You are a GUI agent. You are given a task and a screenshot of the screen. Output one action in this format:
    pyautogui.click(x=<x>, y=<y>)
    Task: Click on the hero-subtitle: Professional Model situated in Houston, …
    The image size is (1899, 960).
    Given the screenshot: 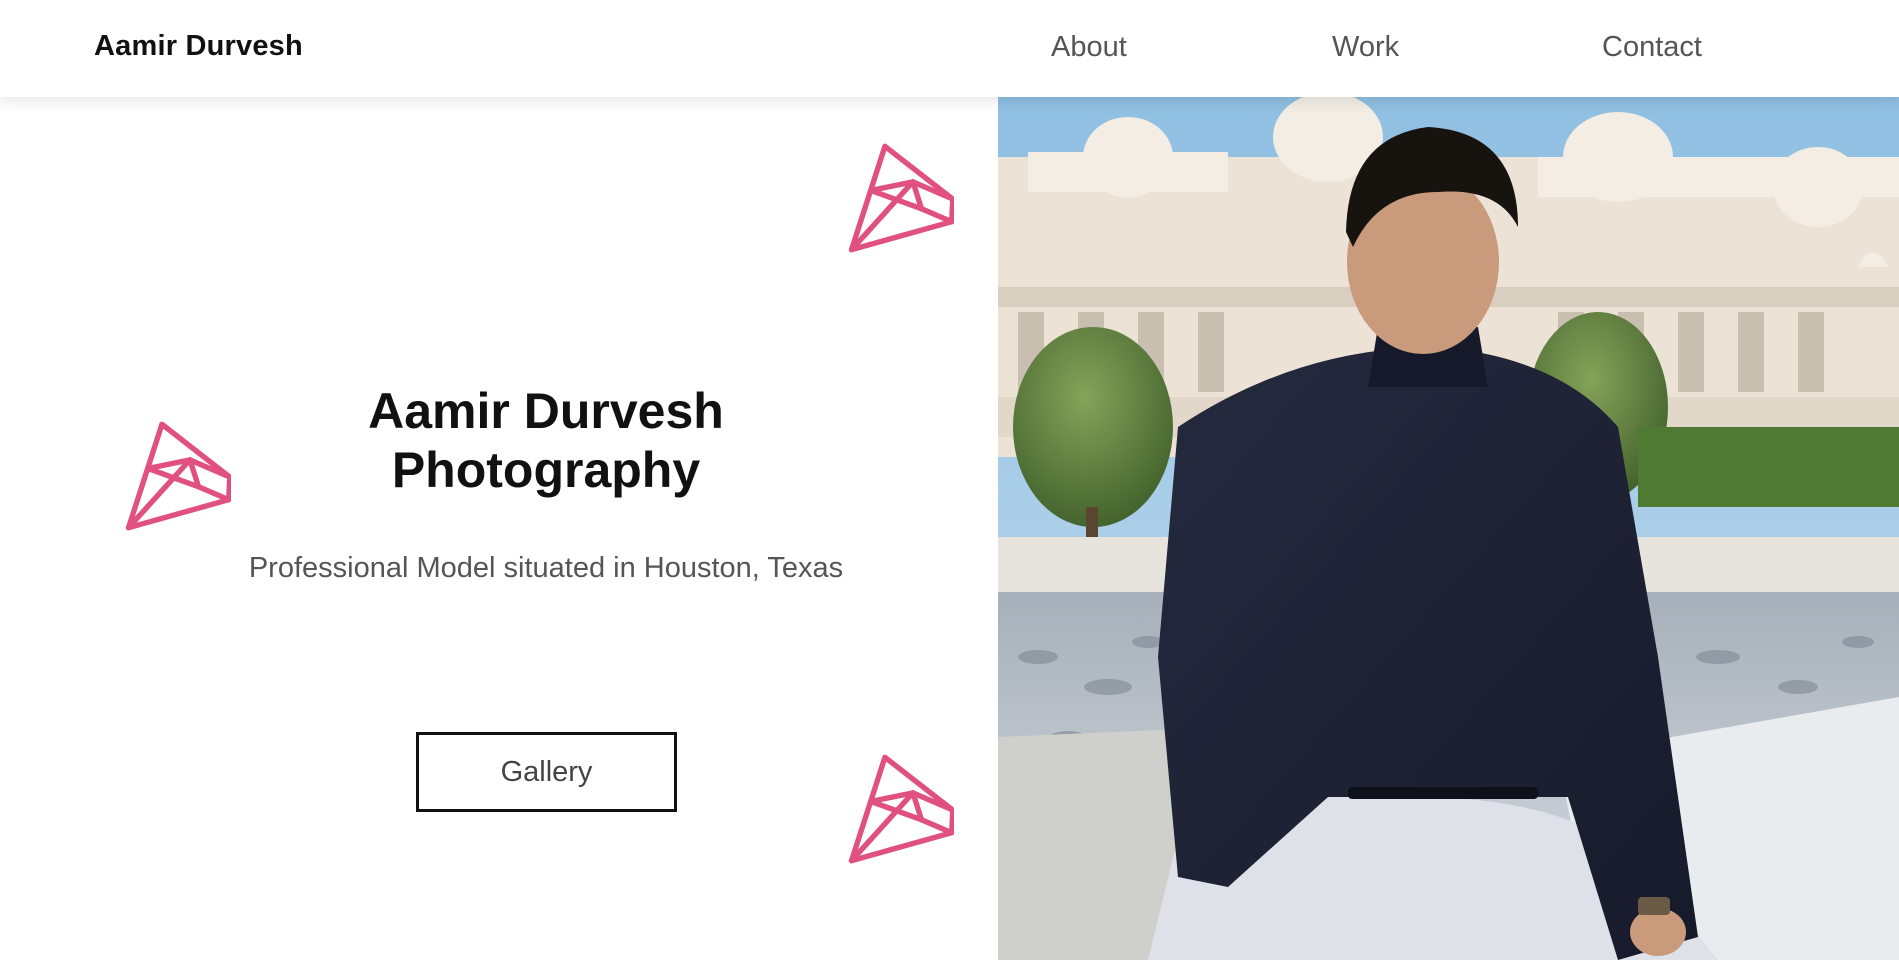 What is the action you would take?
    pyautogui.click(x=546, y=568)
    